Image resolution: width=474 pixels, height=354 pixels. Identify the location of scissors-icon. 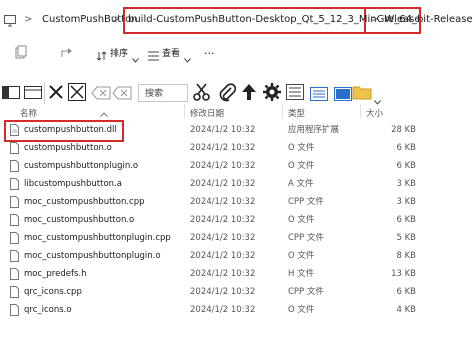
(202, 94).